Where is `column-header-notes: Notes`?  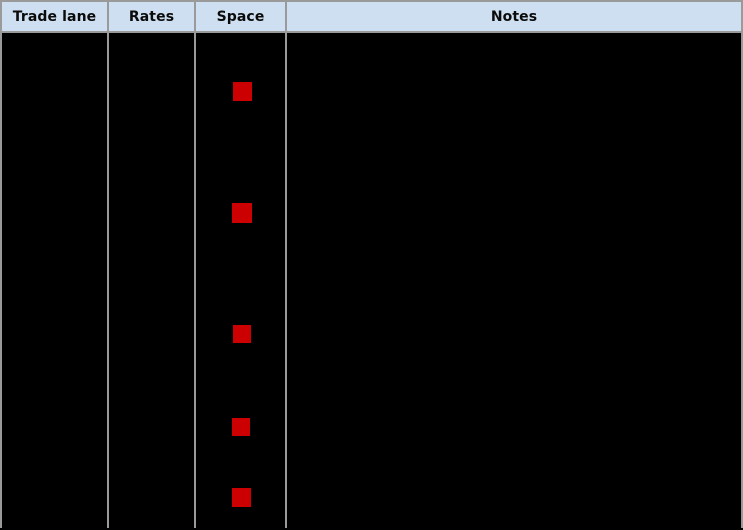
column-header-notes: Notes is located at coordinates (515, 16).